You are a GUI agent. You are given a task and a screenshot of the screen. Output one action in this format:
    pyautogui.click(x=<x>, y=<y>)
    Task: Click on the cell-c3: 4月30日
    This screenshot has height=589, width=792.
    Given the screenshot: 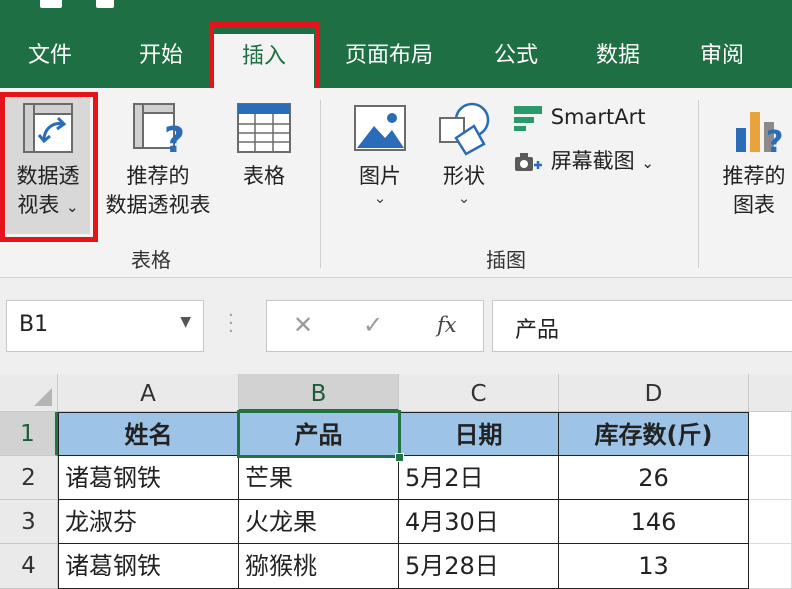 What is the action you would take?
    pyautogui.click(x=479, y=522)
    